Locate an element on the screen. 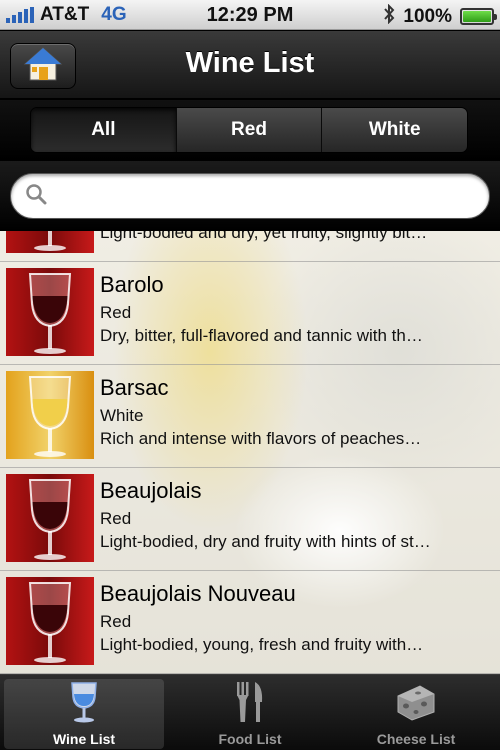 Image resolution: width=500 pixels, height=750 pixels. tab-food-list: Food List is located at coordinates (250, 714).